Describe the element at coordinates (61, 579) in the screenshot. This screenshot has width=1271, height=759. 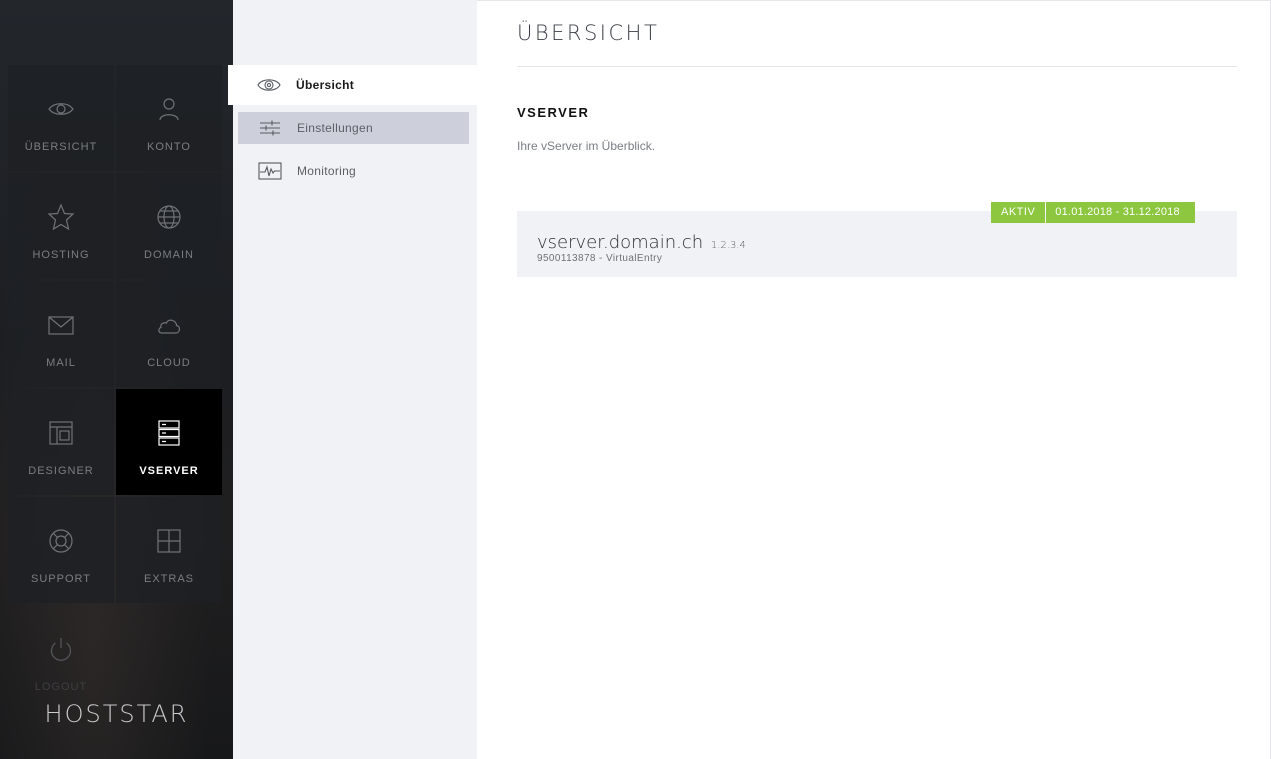
I see `sidebar-tile-label: SUPPORT` at that location.